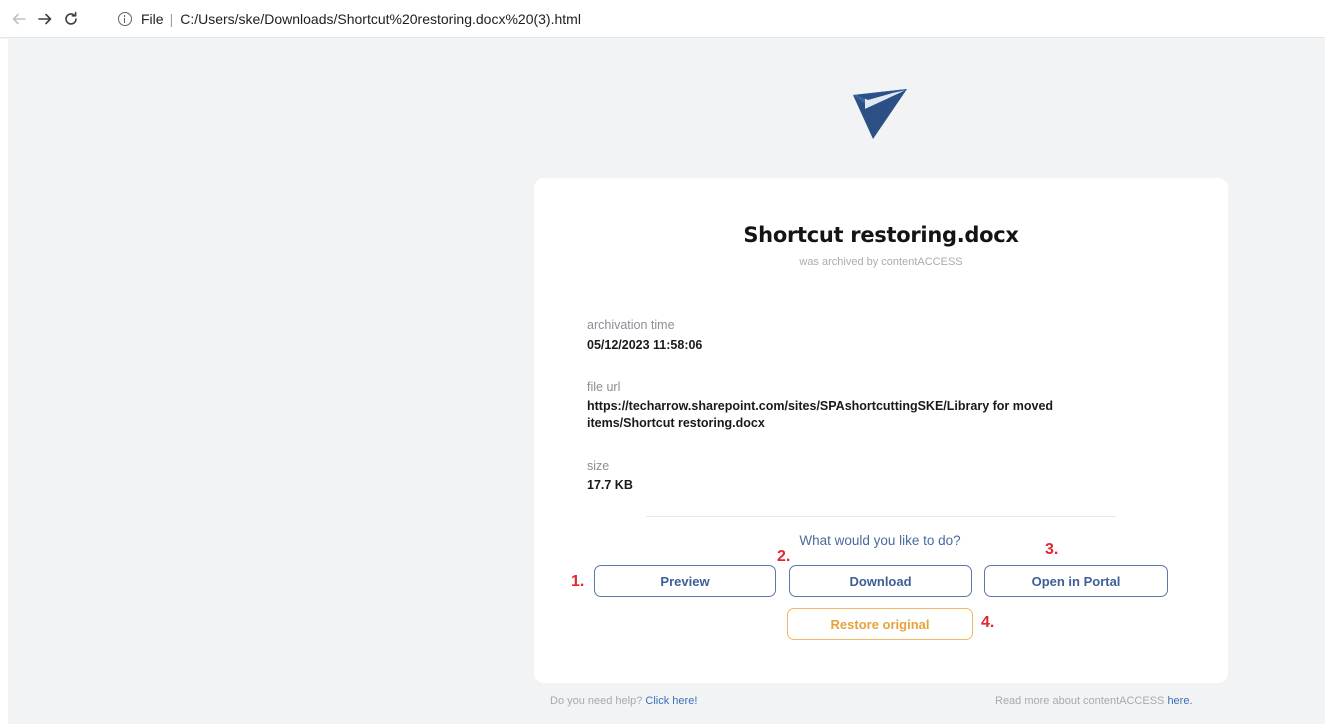 Image resolution: width=1325 pixels, height=724 pixels. Describe the element at coordinates (1076, 581) in the screenshot. I see `open-in-portal-button: Open in Portal` at that location.